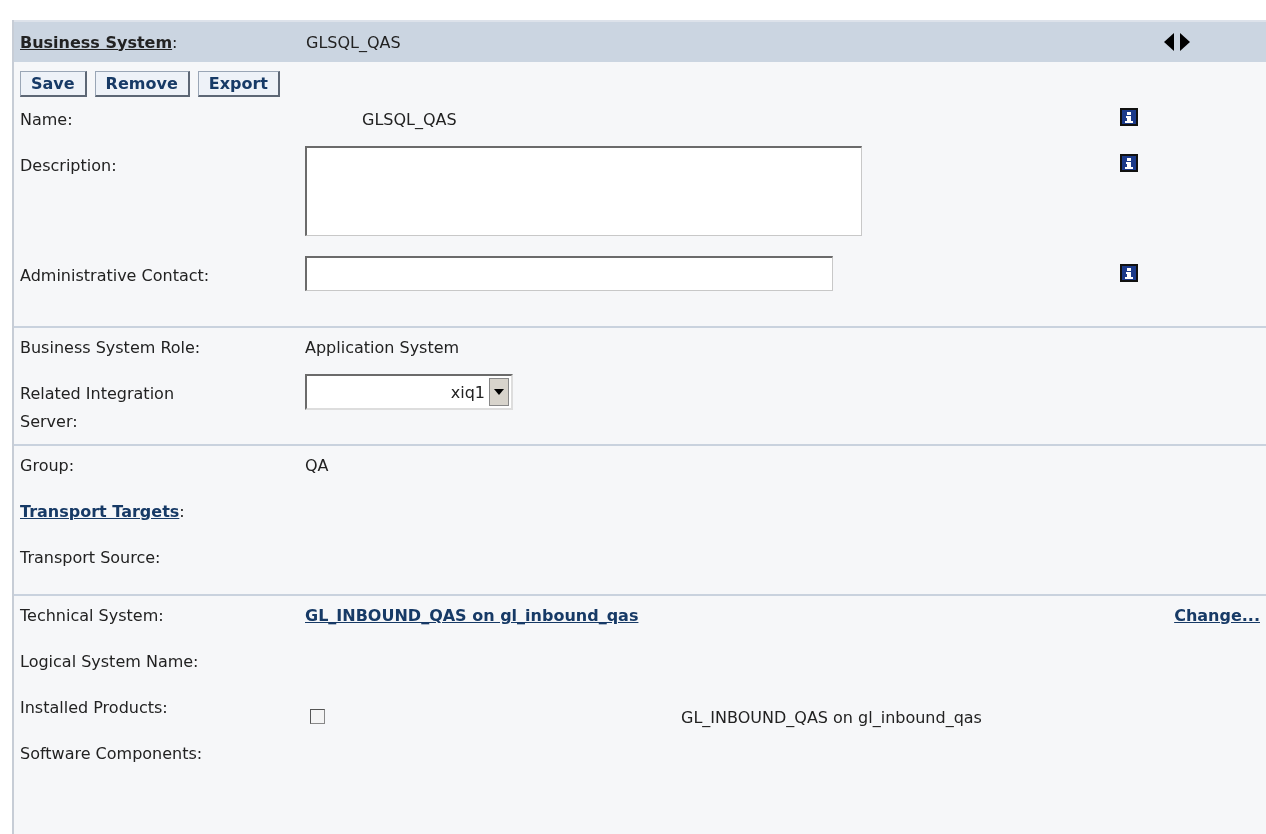  Describe the element at coordinates (99, 42) in the screenshot. I see `header-label: Business System:` at that location.